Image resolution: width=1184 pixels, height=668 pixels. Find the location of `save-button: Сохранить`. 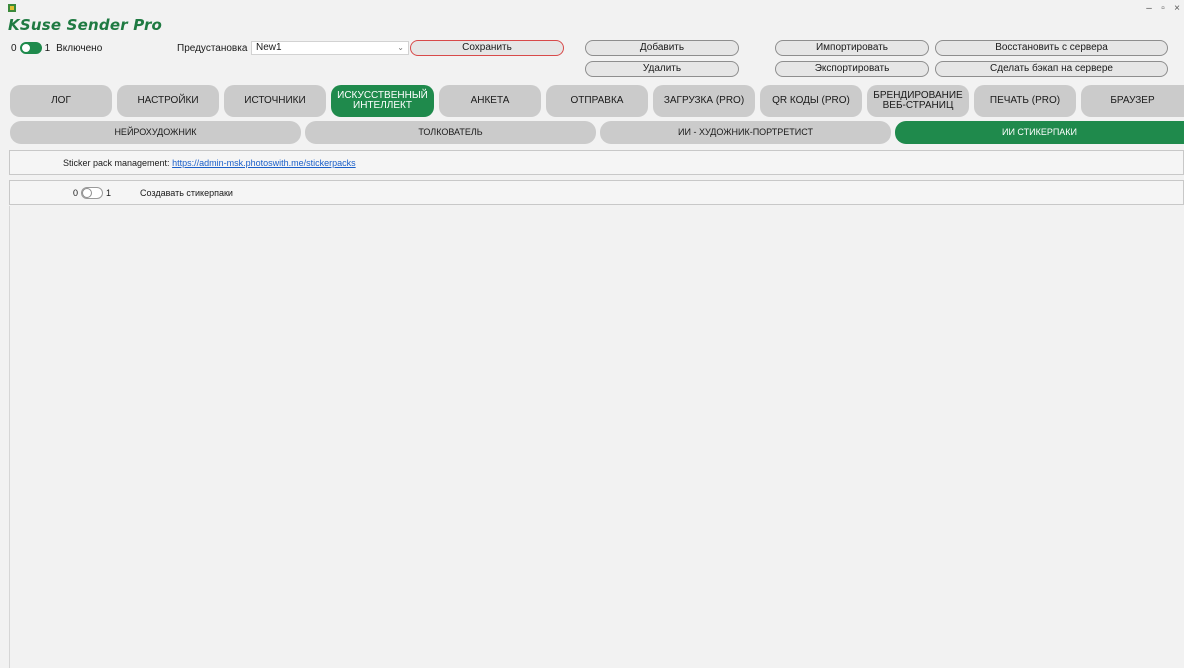

save-button: Сохранить is located at coordinates (487, 48).